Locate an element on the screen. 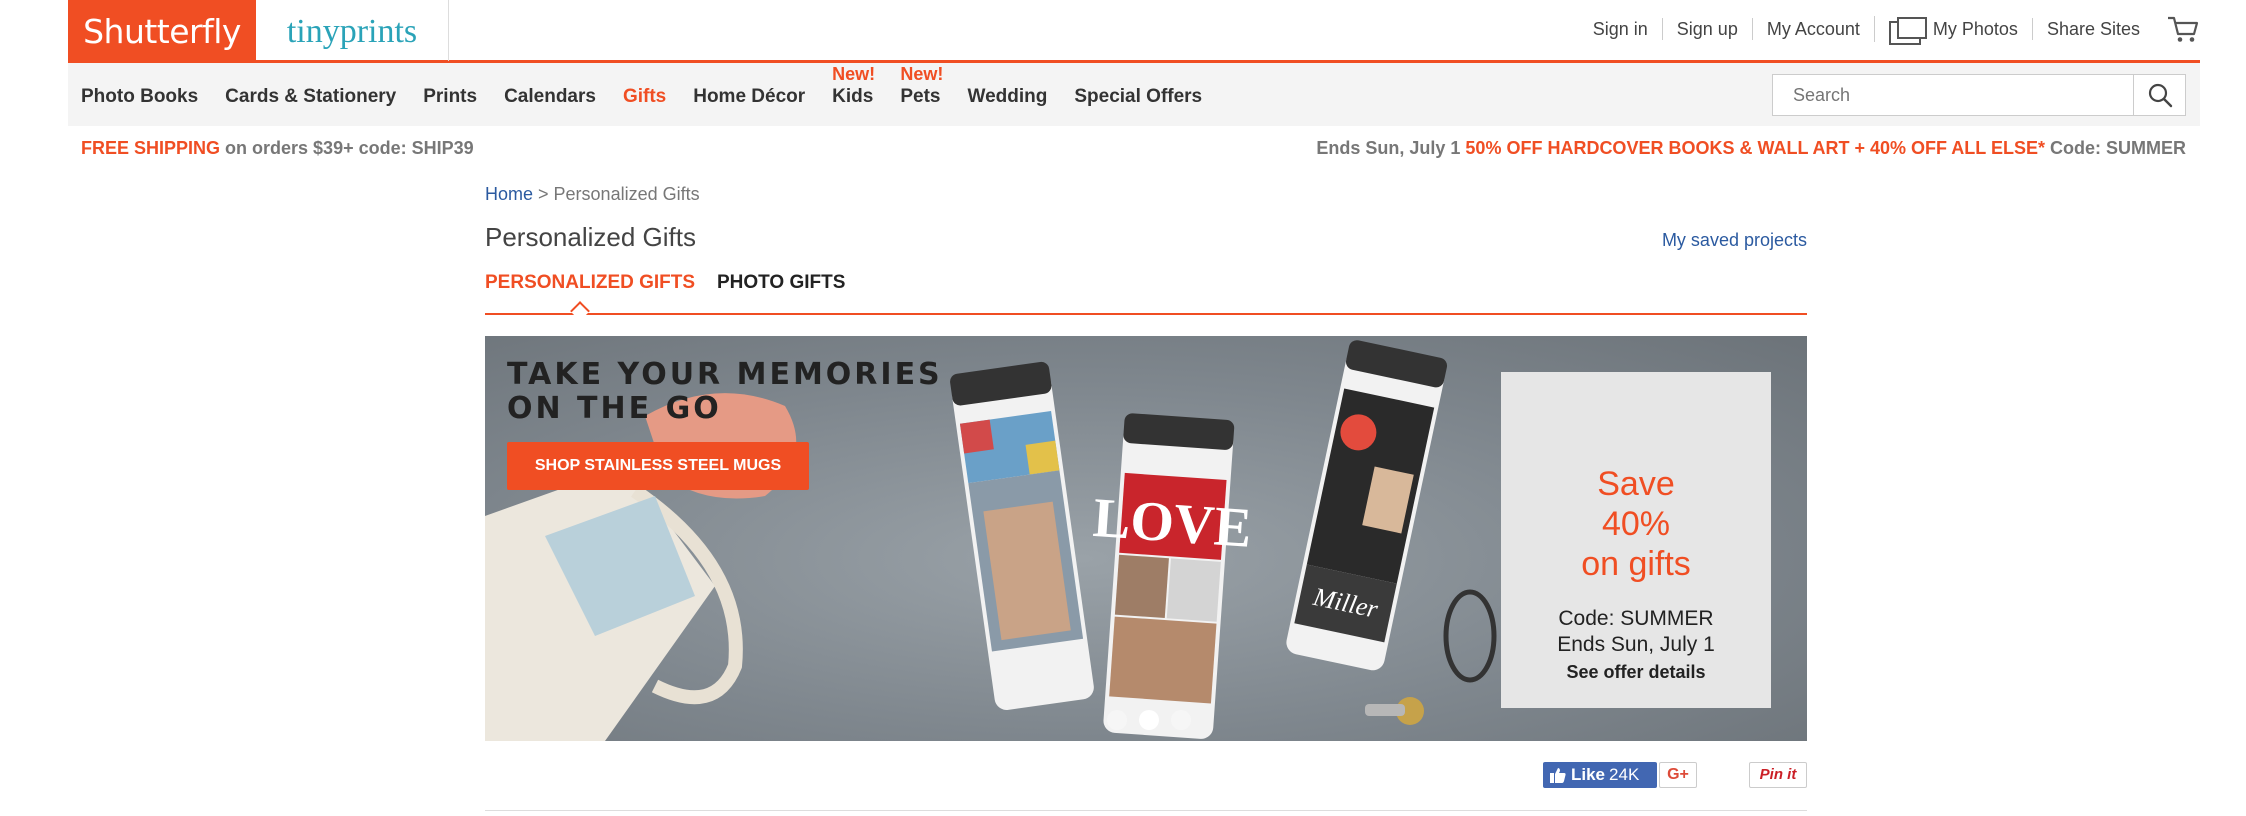 This screenshot has height=816, width=2246. nav-item-label: Kids is located at coordinates (853, 96).